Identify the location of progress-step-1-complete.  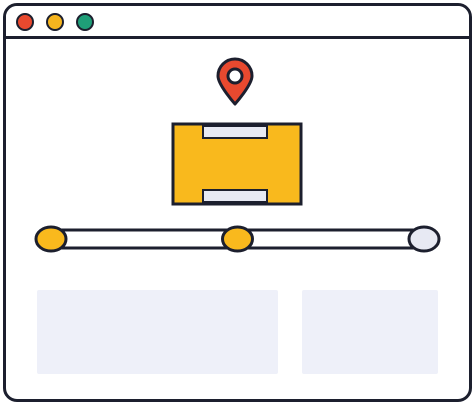
(51, 239).